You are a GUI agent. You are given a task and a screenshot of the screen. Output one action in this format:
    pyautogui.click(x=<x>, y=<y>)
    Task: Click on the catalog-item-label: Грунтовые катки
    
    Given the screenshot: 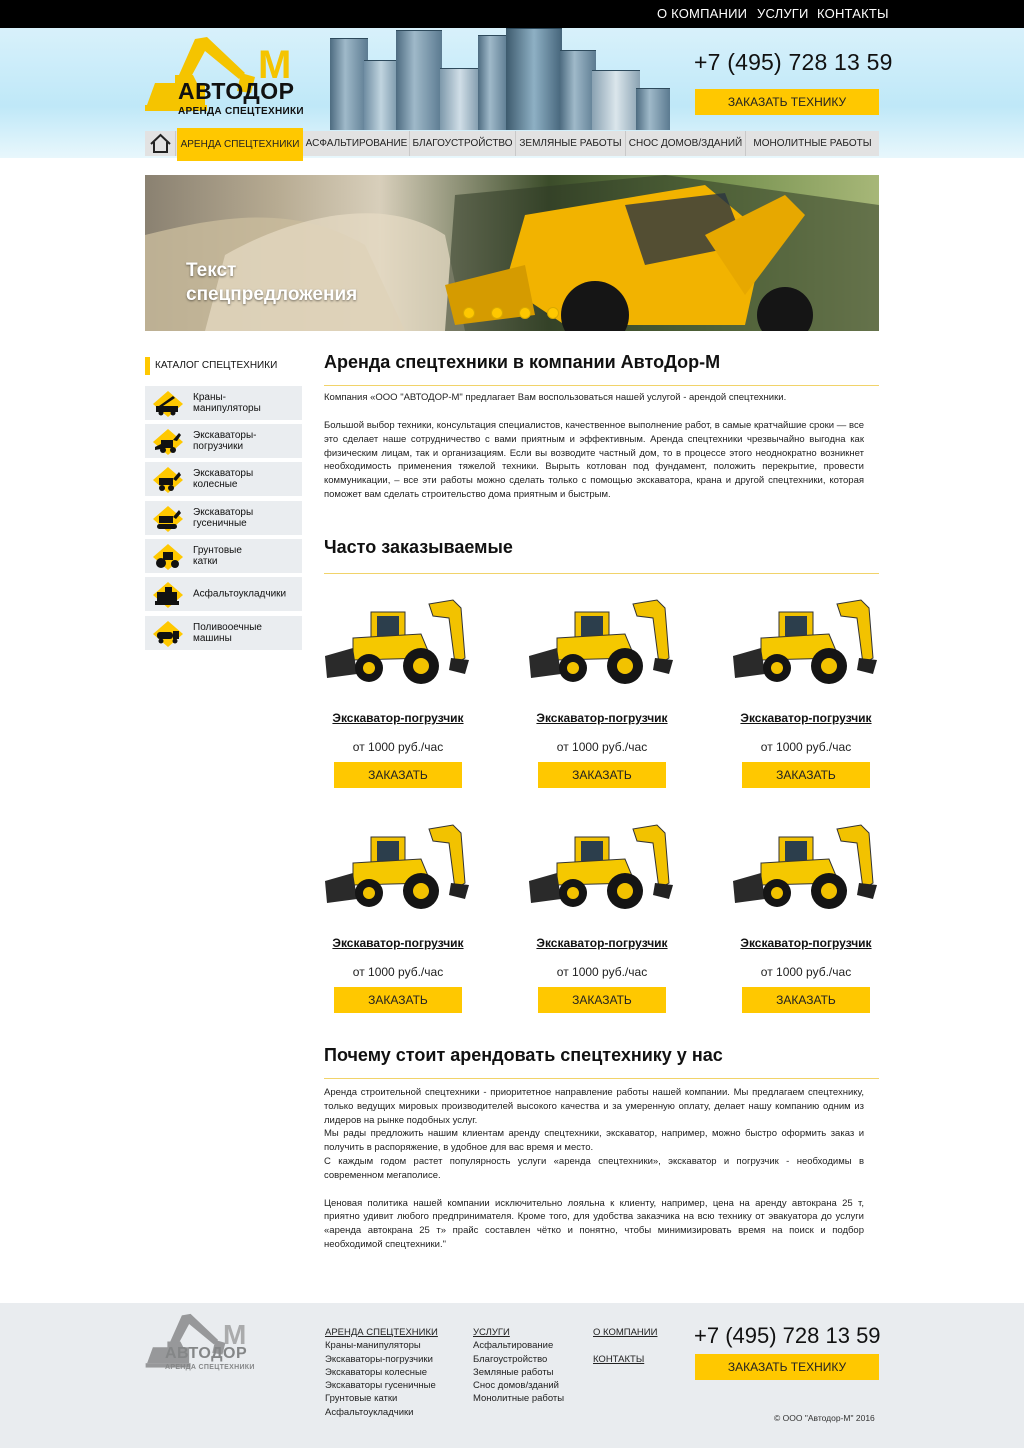 What is the action you would take?
    pyautogui.click(x=217, y=556)
    